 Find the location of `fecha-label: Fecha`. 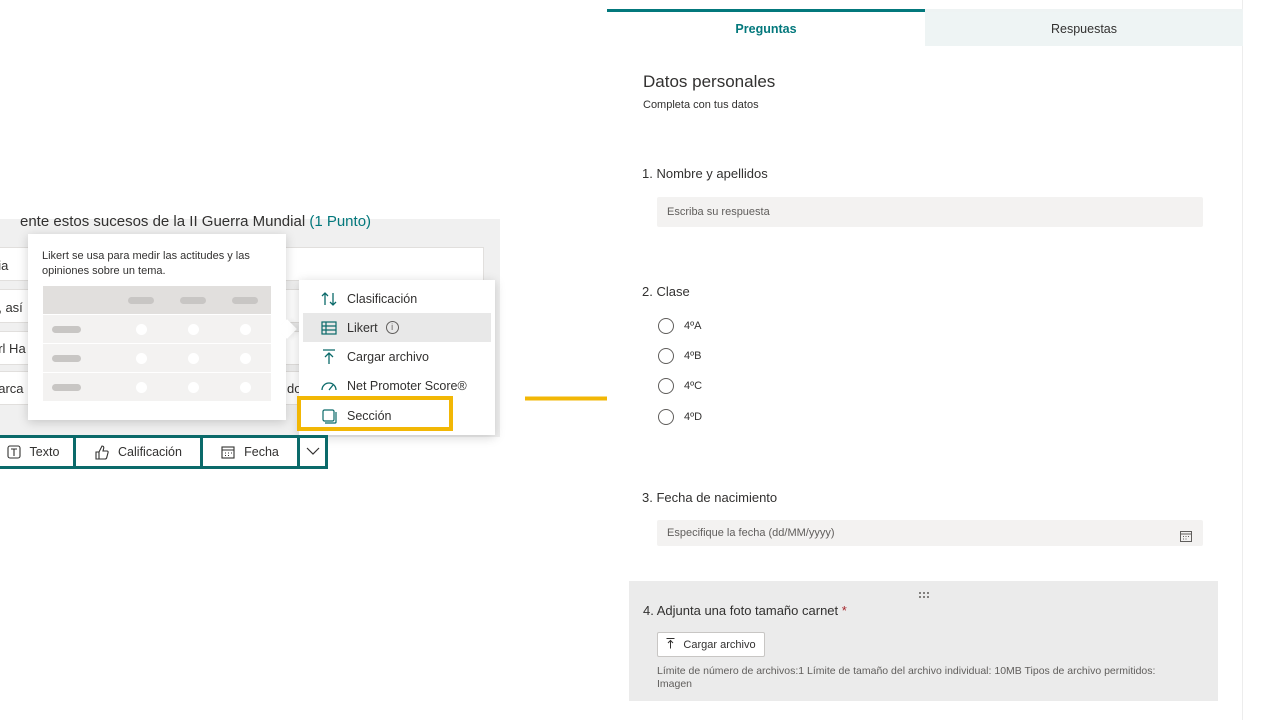

fecha-label: Fecha is located at coordinates (261, 452).